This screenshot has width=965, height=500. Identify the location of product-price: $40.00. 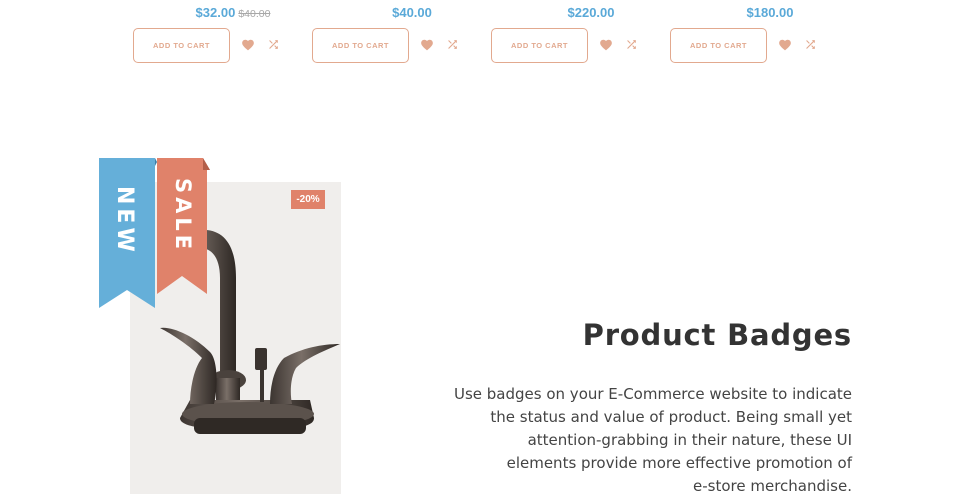
(412, 12).